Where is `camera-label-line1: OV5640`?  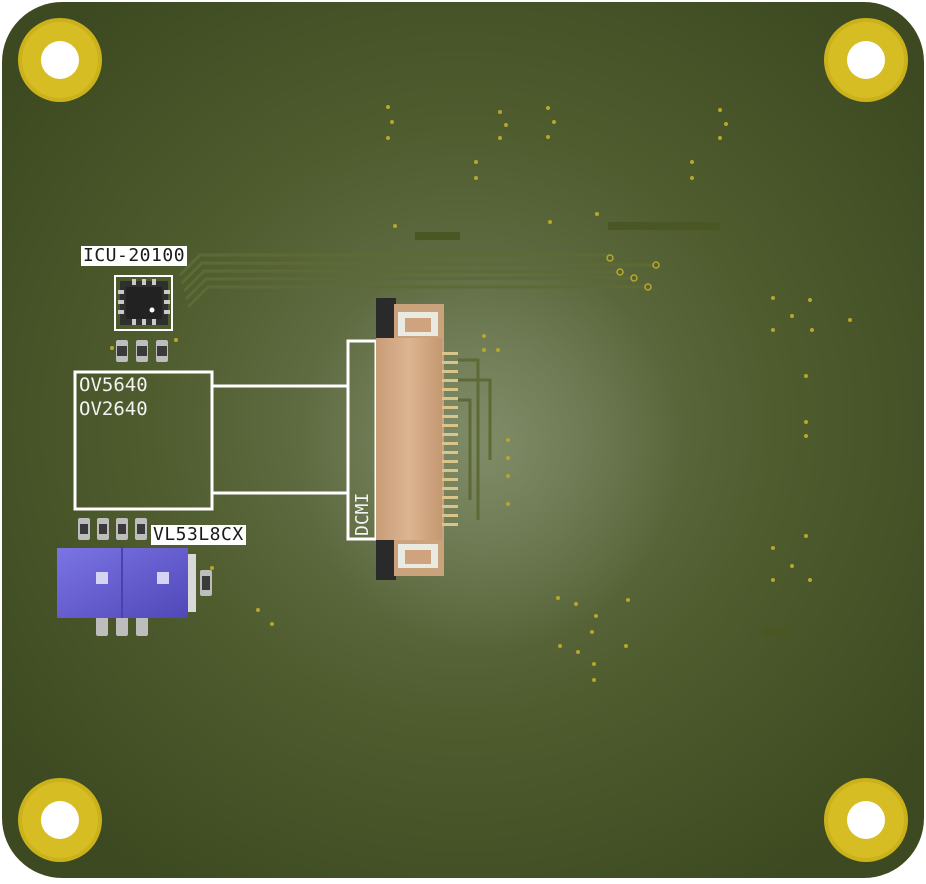 camera-label-line1: OV5640 is located at coordinates (113, 385).